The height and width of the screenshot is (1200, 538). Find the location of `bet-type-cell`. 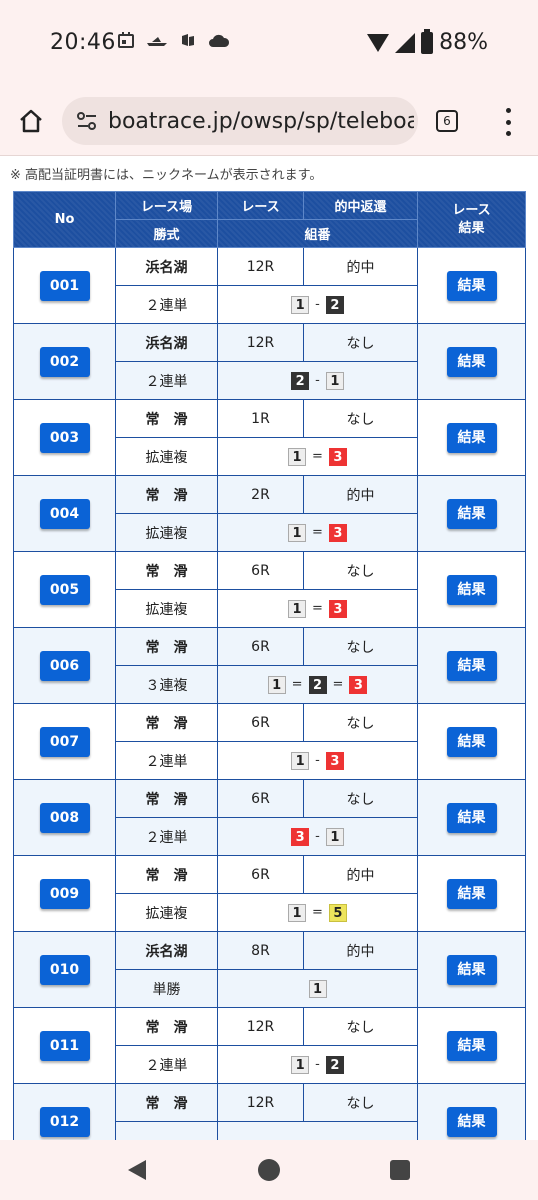

bet-type-cell is located at coordinates (166, 1130).